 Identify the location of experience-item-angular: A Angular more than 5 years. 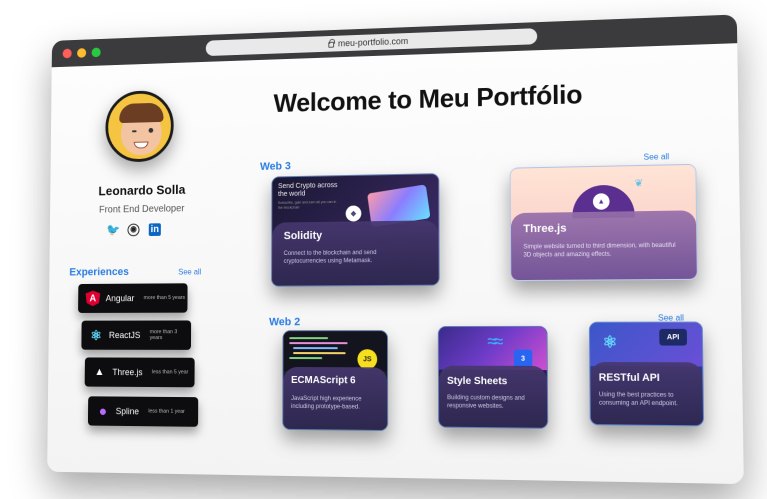
(133, 298).